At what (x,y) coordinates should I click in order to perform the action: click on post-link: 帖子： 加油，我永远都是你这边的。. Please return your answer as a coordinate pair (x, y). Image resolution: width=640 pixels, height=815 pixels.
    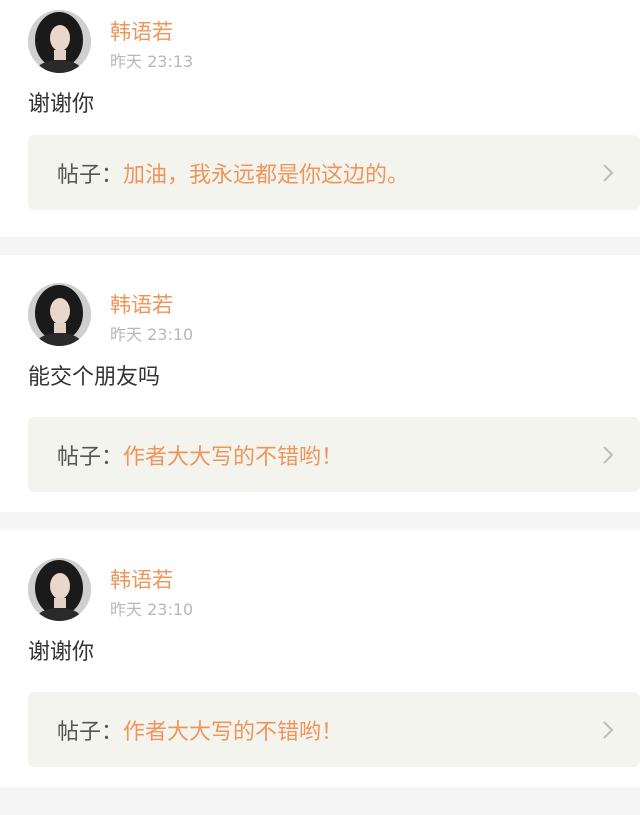
    Looking at the image, I should click on (334, 172).